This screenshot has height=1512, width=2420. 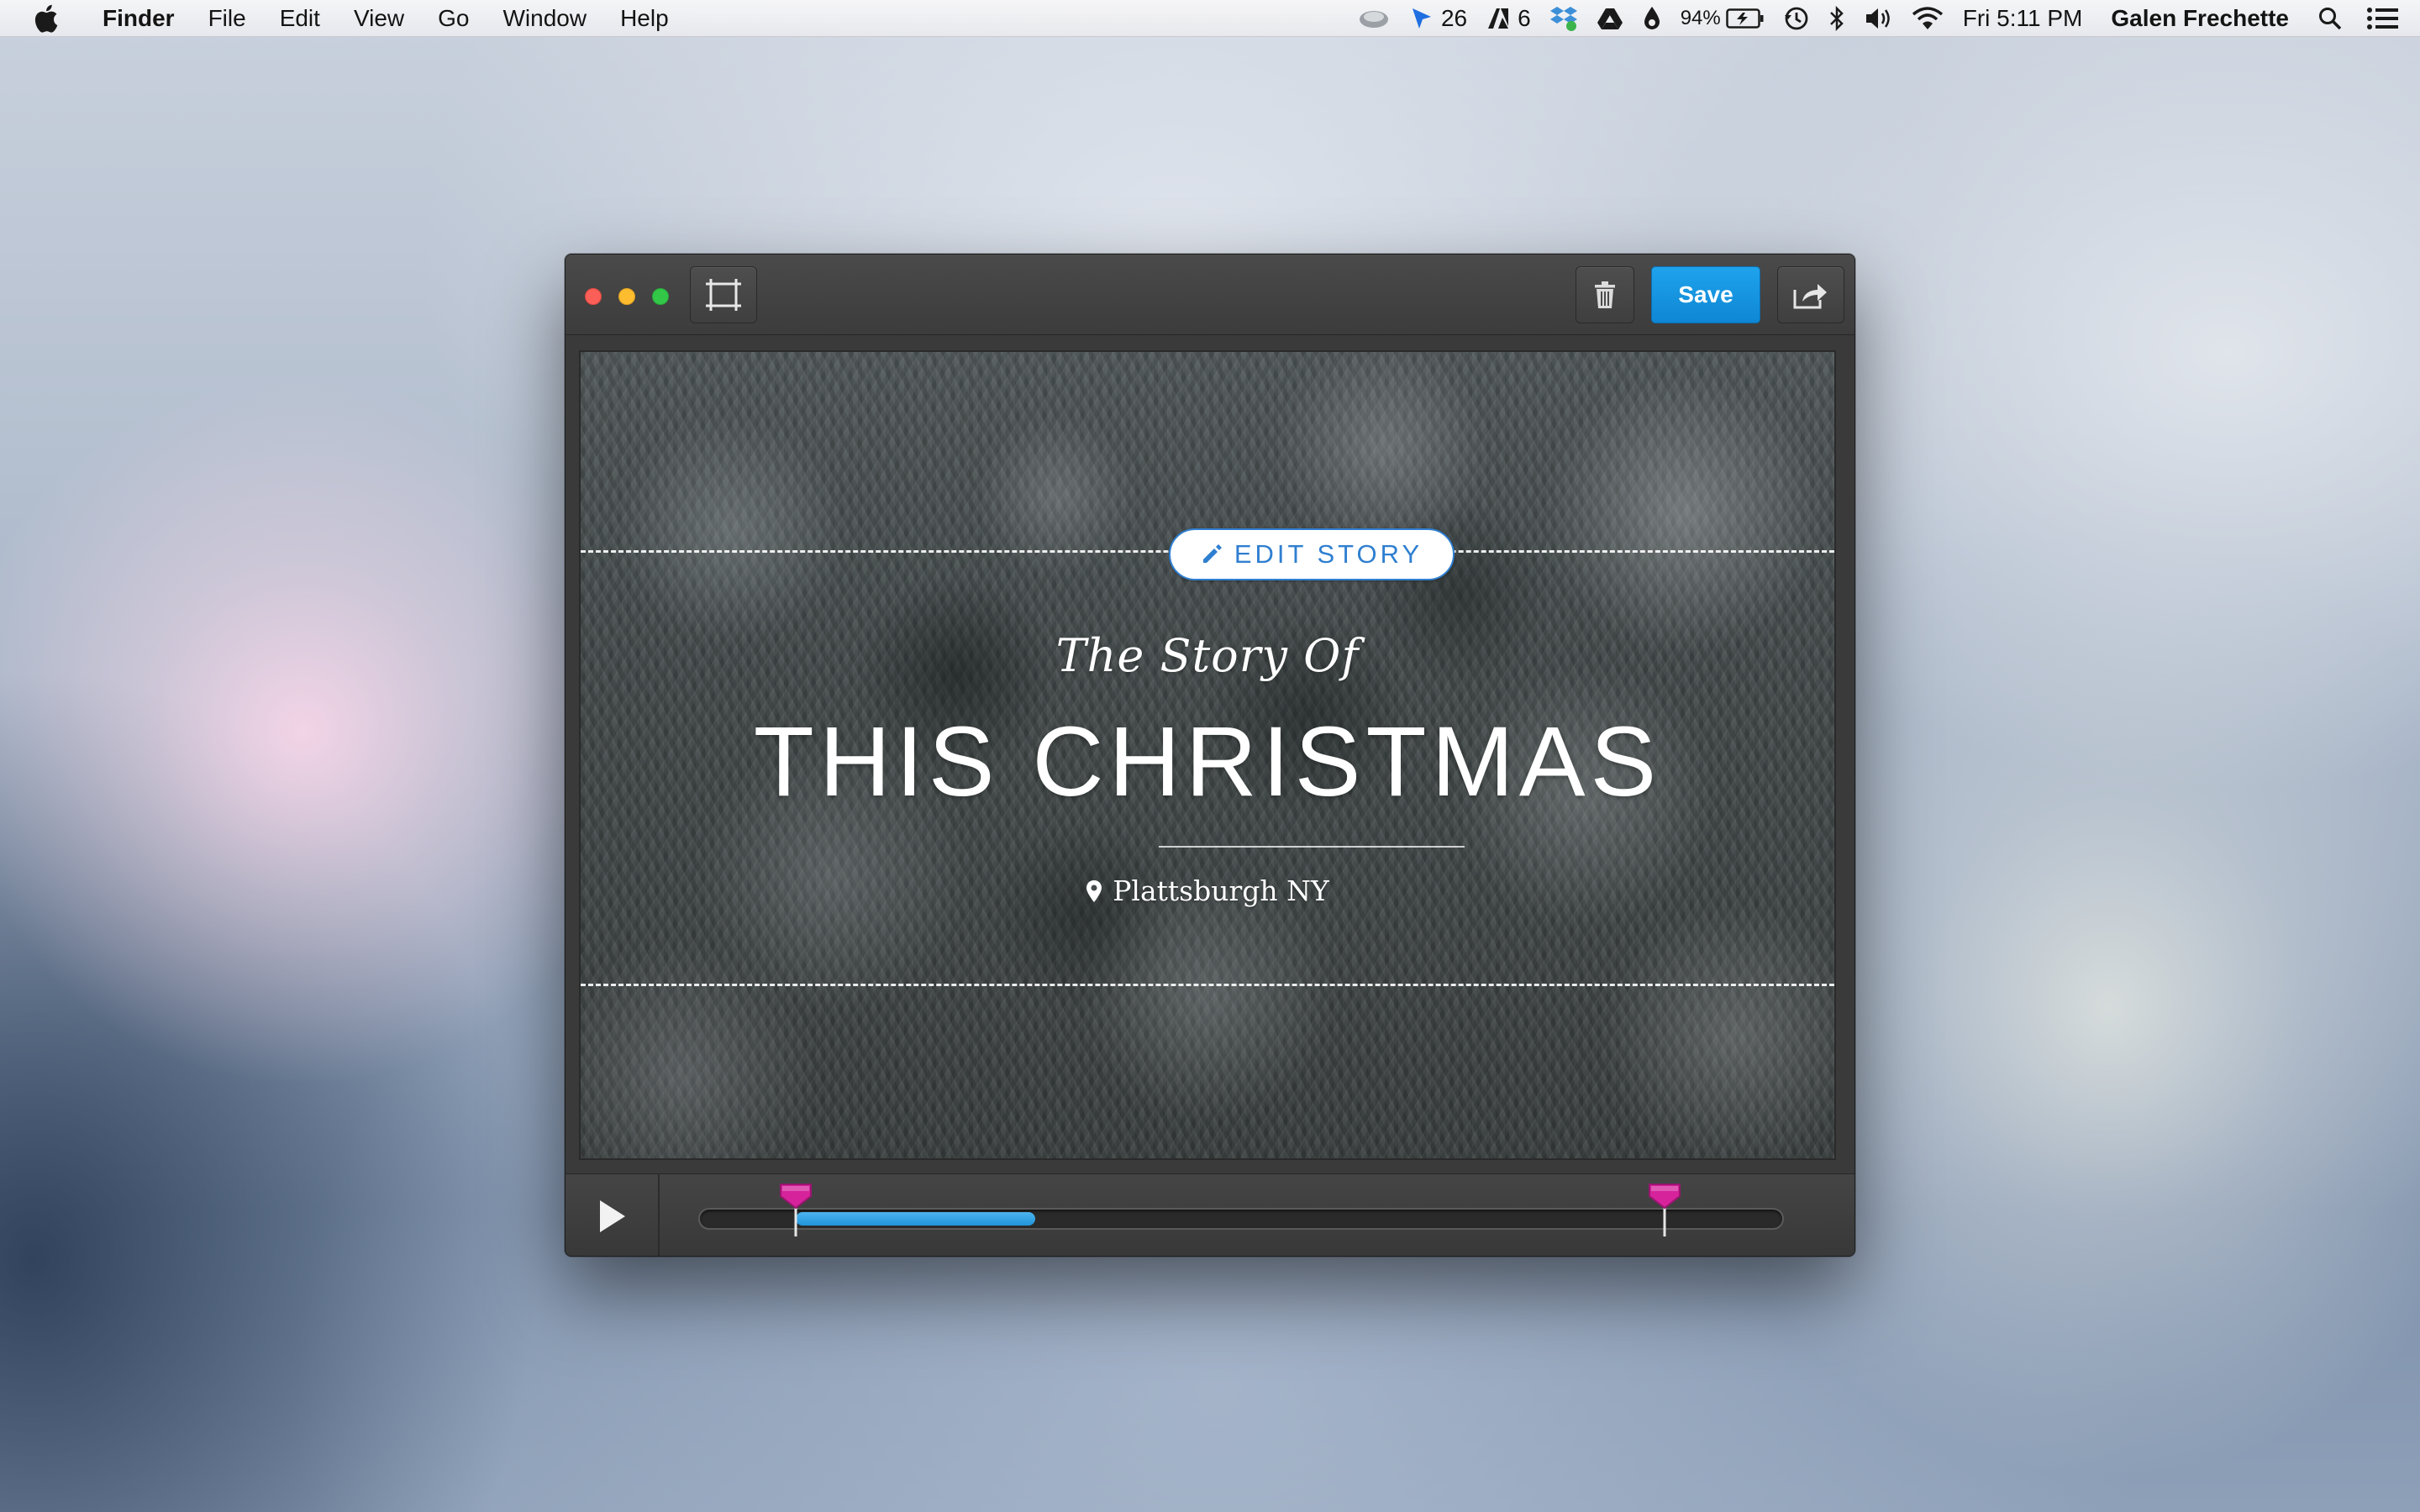 What do you see at coordinates (1700, 17) in the screenshot?
I see `battery-percent: 94%` at bounding box center [1700, 17].